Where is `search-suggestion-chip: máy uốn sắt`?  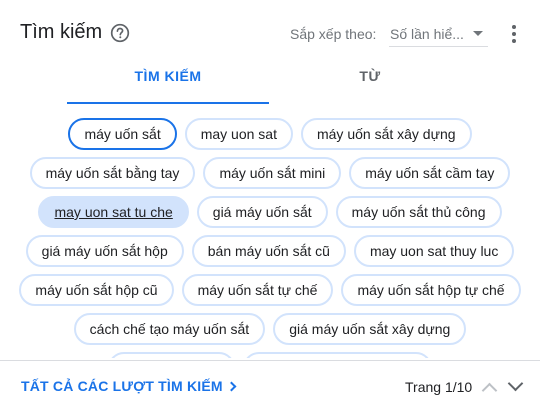 search-suggestion-chip: máy uốn sắt is located at coordinates (122, 134).